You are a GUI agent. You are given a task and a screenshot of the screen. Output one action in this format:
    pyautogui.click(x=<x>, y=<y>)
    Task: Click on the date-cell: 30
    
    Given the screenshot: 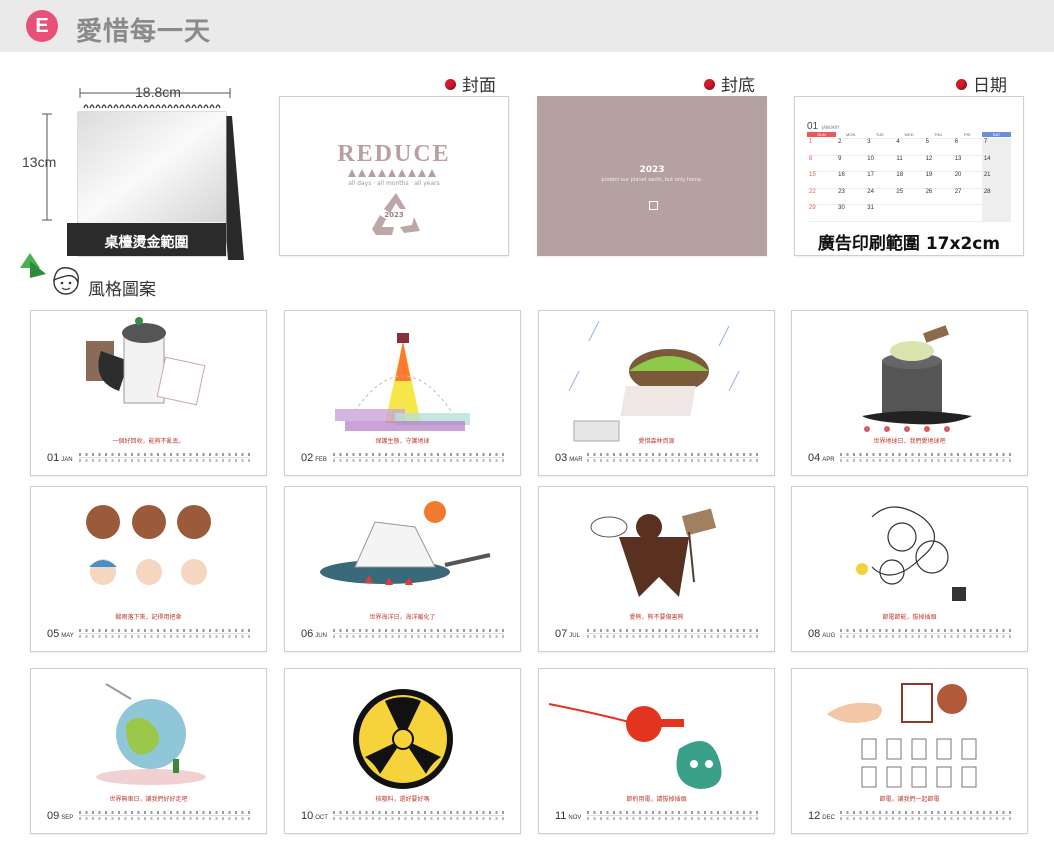 What is the action you would take?
    pyautogui.click(x=851, y=213)
    